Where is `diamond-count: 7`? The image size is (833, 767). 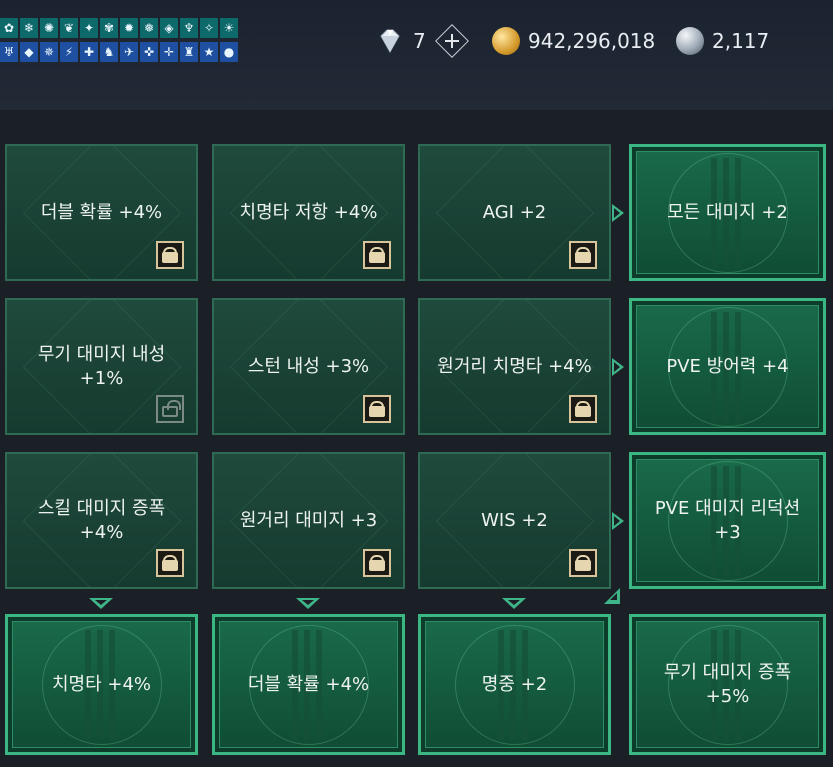
diamond-count: 7 is located at coordinates (419, 41).